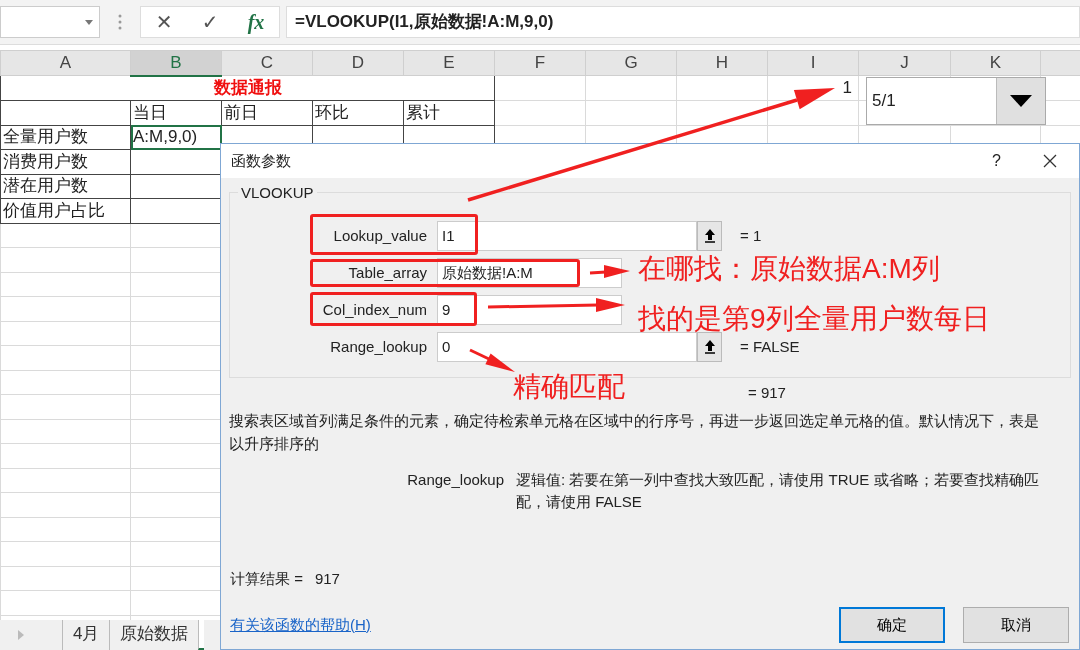 Image resolution: width=1080 pixels, height=650 pixels. I want to click on formula-input: =VLOOKUP(I1,原始数据!A:M,9,0), so click(683, 22).